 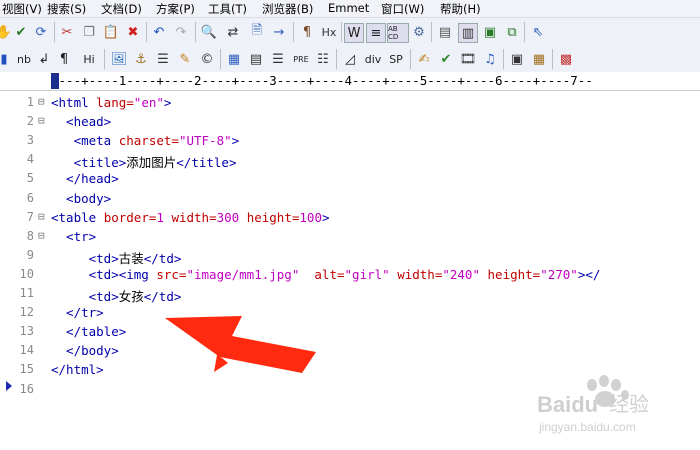 I want to click on baidu-jingyan-watermark: Baidu 经验 jingyan.baidu.com, so click(x=615, y=407).